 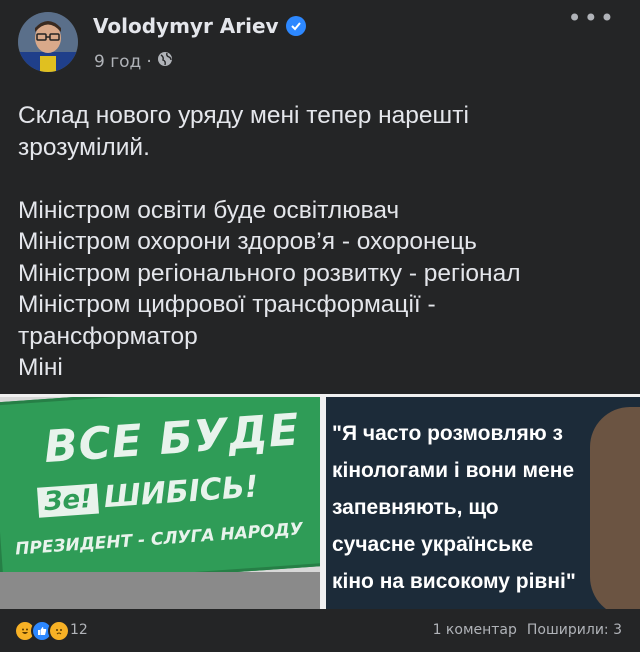 I want to click on more-options-icon: •••, so click(x=592, y=18).